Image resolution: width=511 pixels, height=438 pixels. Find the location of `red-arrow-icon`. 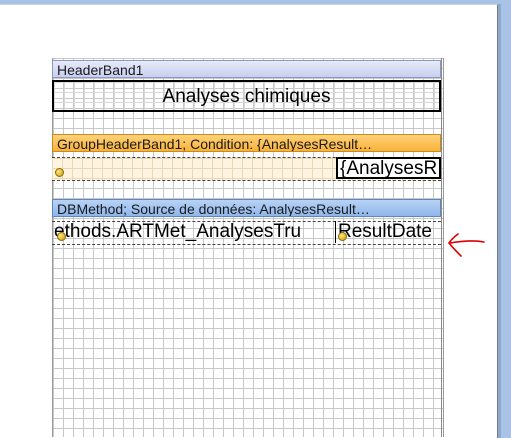

red-arrow-icon is located at coordinates (466, 245).